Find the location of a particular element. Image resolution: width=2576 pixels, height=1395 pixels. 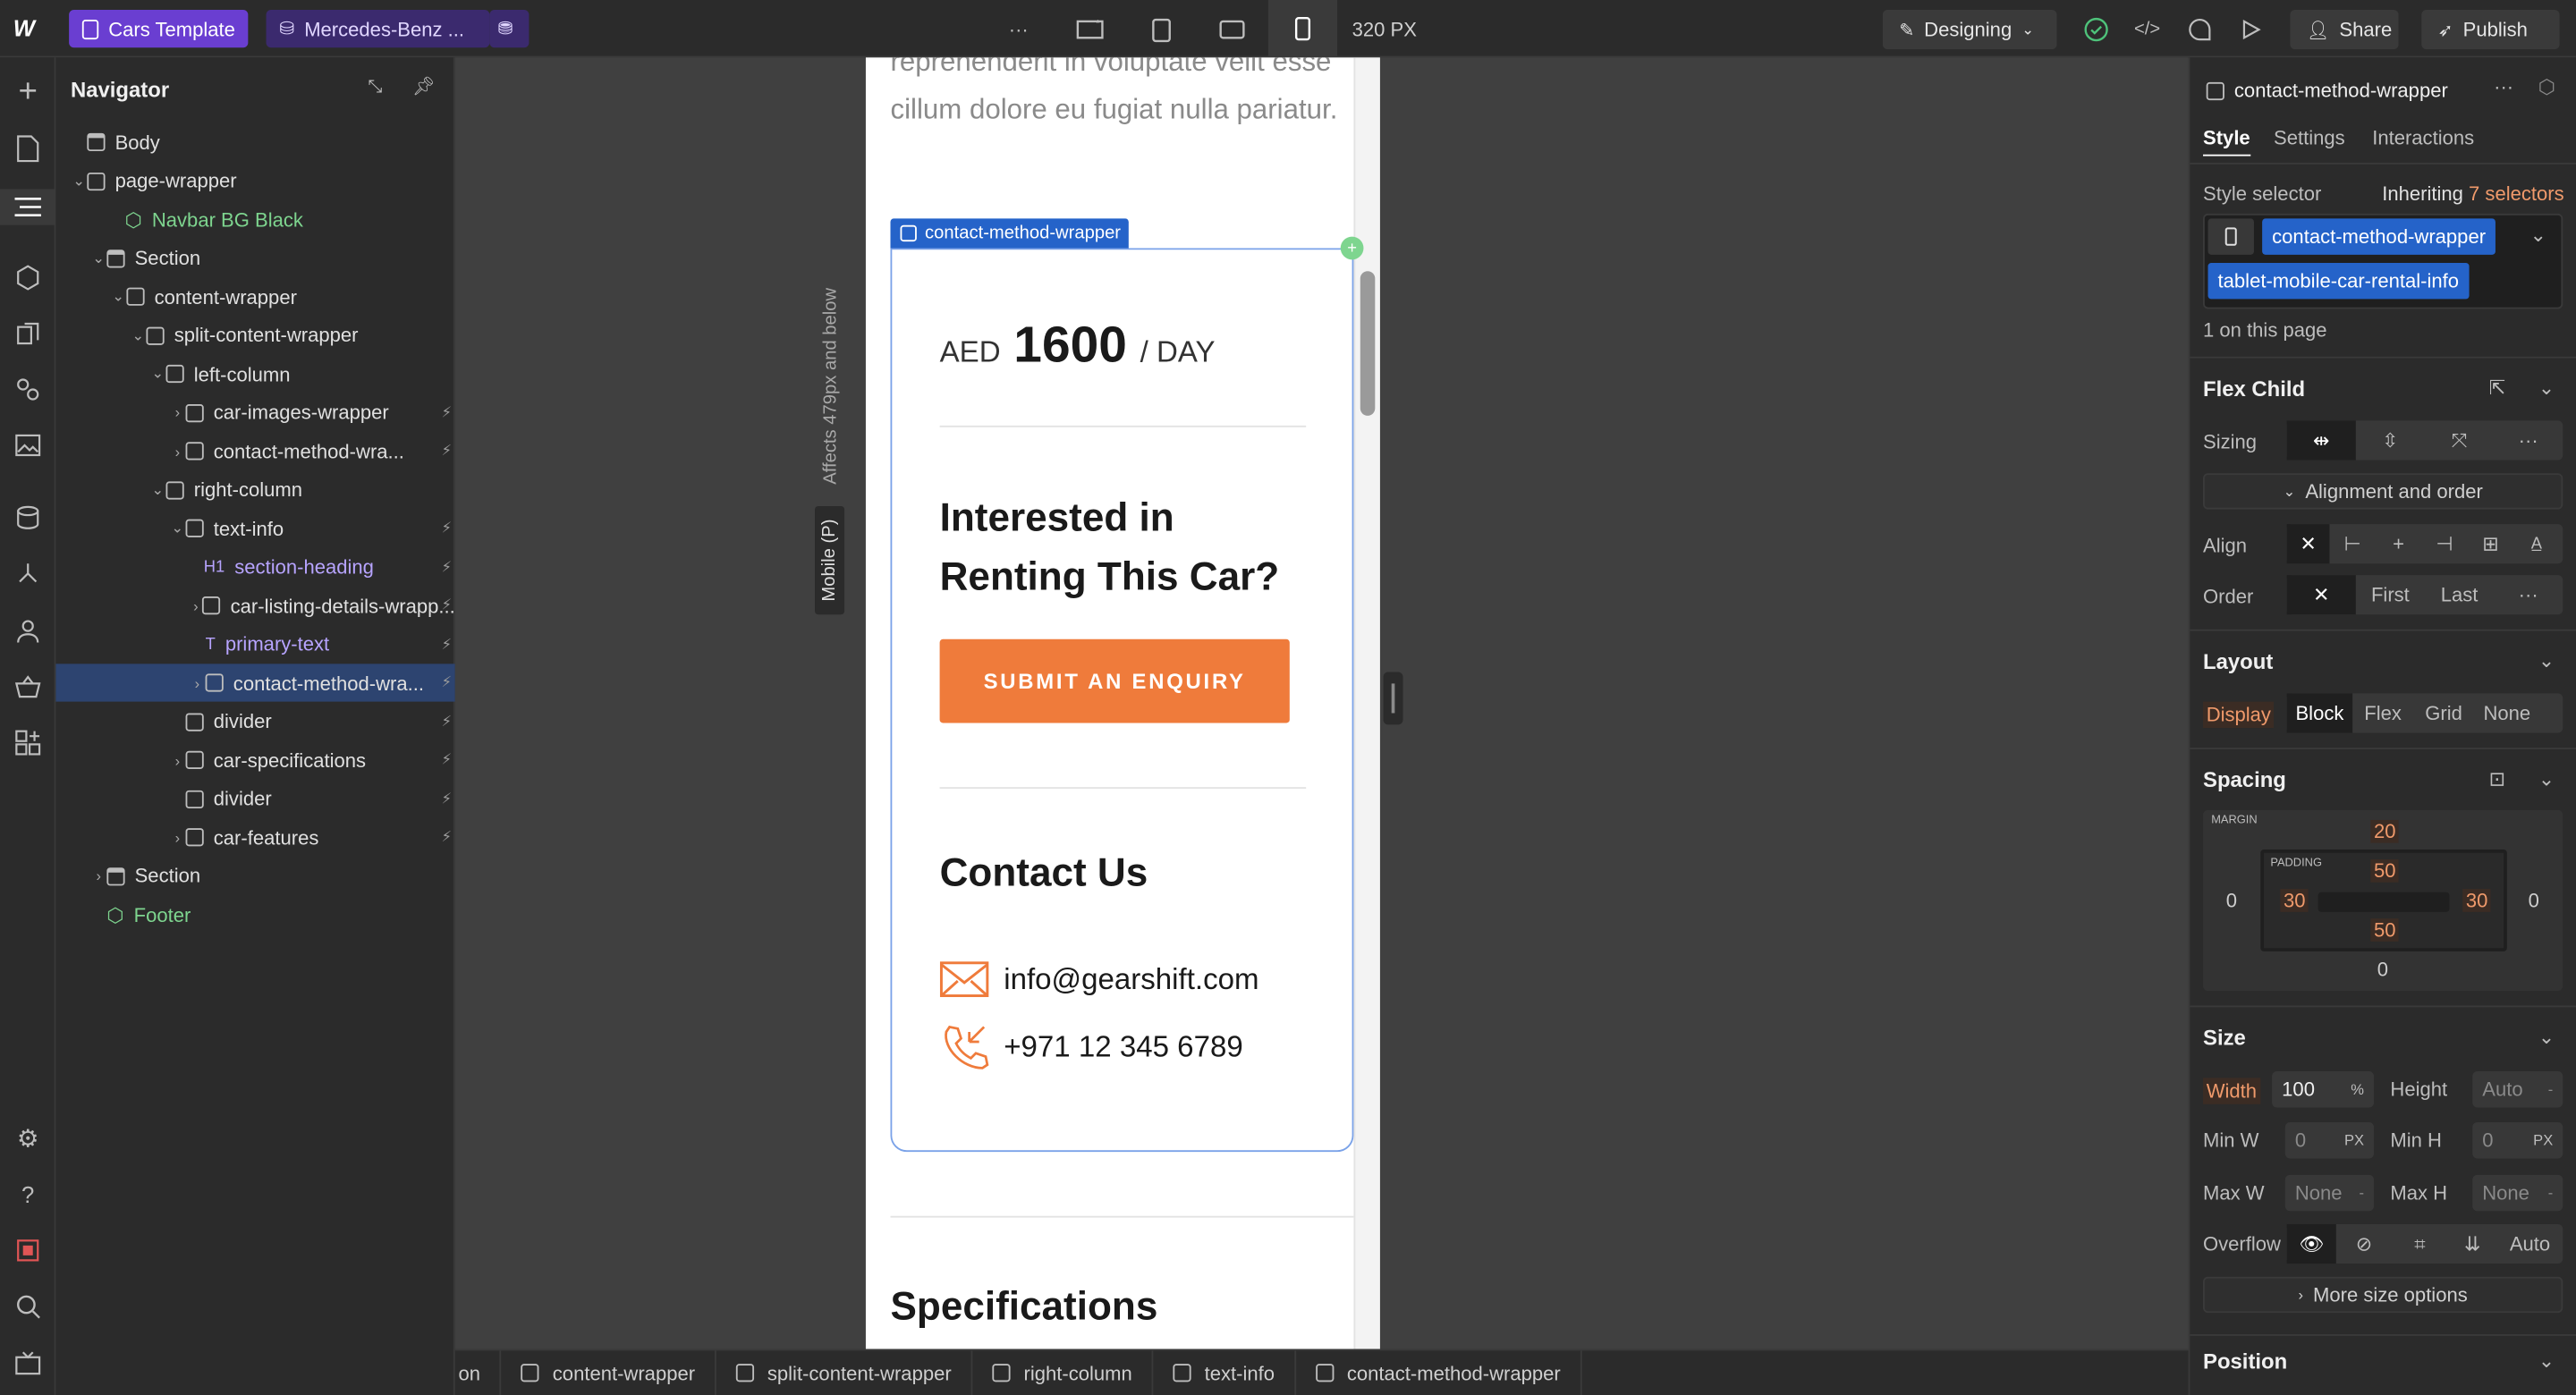

project-name-button: Cars Template is located at coordinates (159, 29).